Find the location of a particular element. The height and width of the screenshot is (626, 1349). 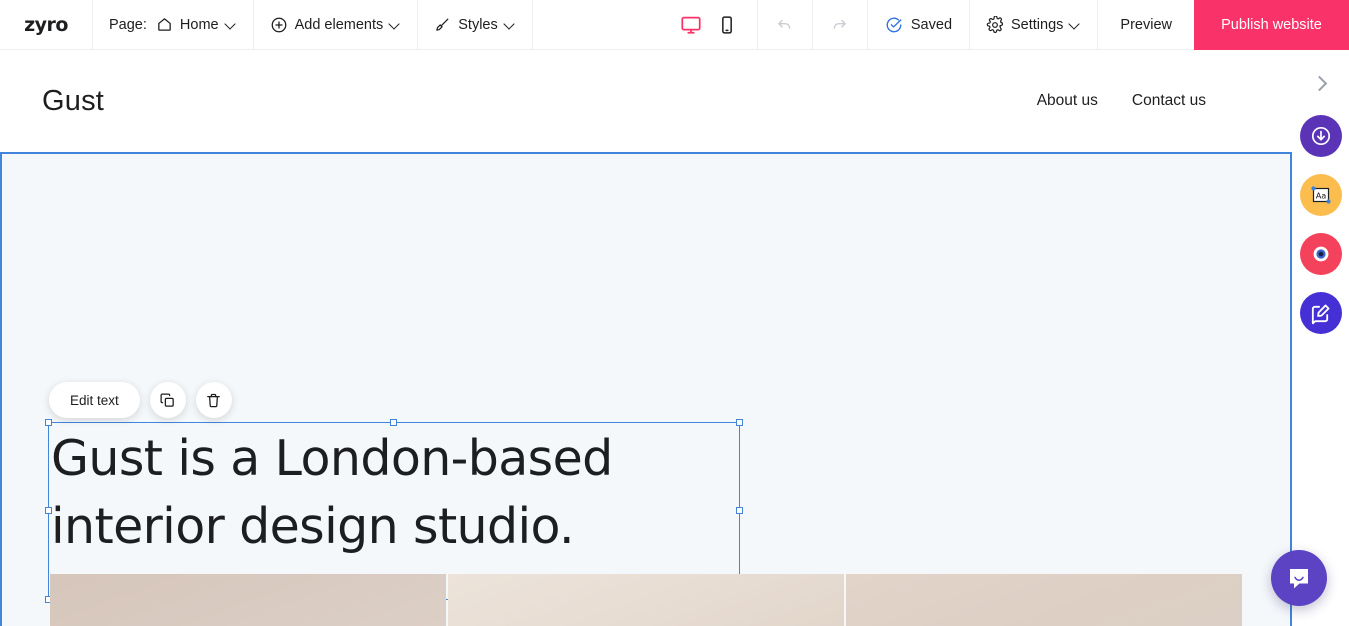

duplicate-icon is located at coordinates (167, 400).